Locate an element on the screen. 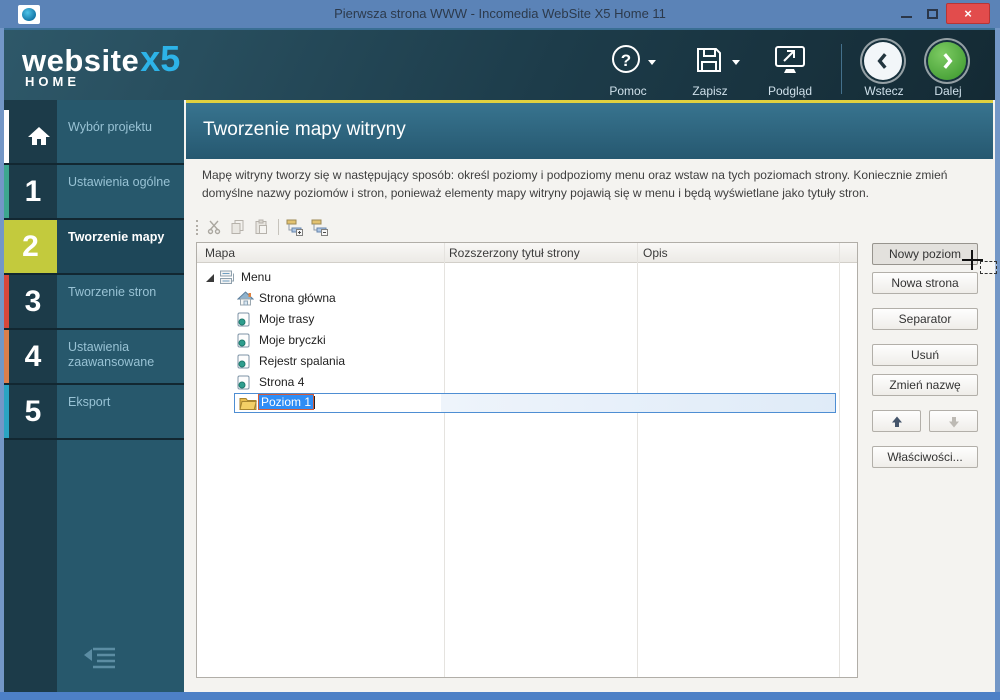 Image resolution: width=1000 pixels, height=700 pixels. save-label: Zapisz is located at coordinates (710, 91).